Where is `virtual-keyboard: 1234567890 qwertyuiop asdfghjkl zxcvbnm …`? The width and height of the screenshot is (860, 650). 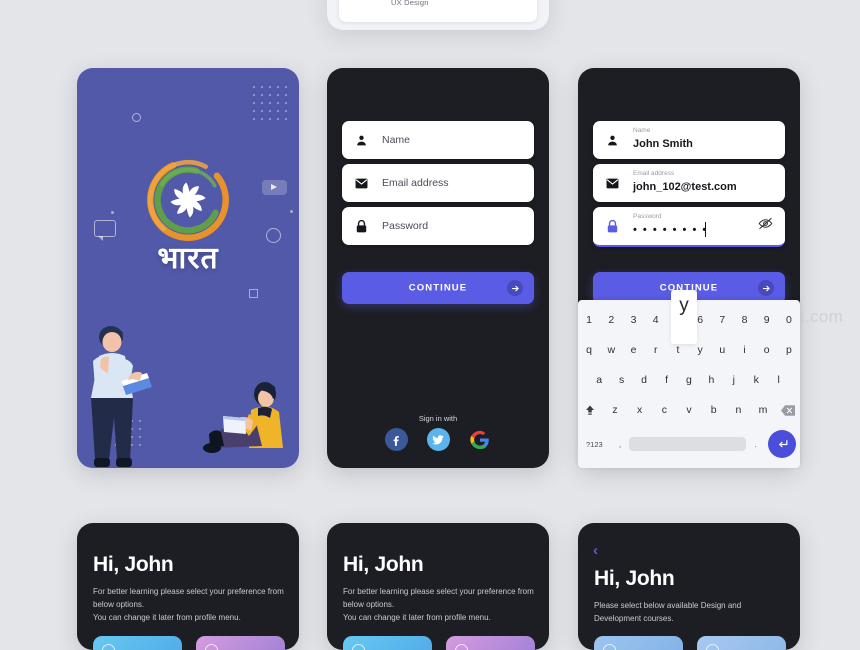 virtual-keyboard: 1234567890 qwertyuiop asdfghjkl zxcvbnm … is located at coordinates (689, 379).